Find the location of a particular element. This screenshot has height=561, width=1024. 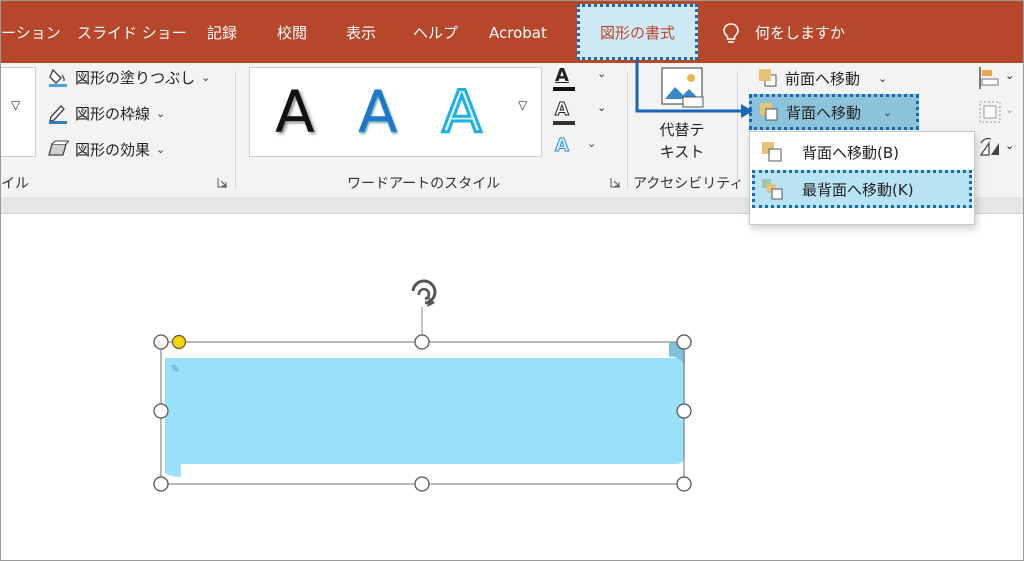

resize-handle-top is located at coordinates (422, 342).